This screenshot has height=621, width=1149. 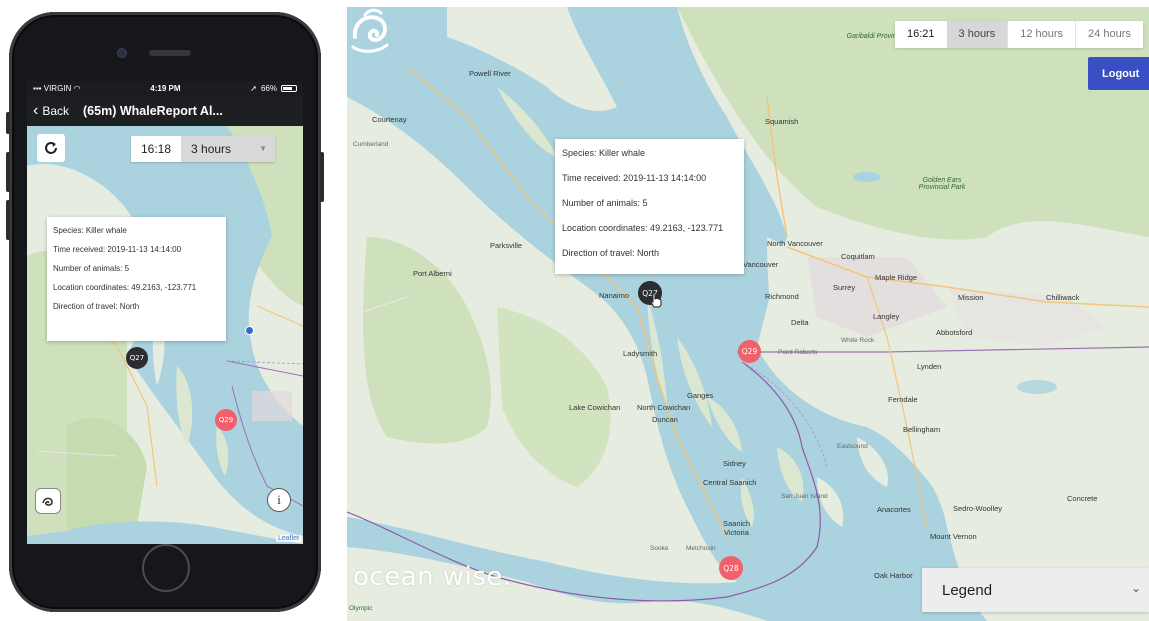 I want to click on place-white-rock: White Rock, so click(x=858, y=340).